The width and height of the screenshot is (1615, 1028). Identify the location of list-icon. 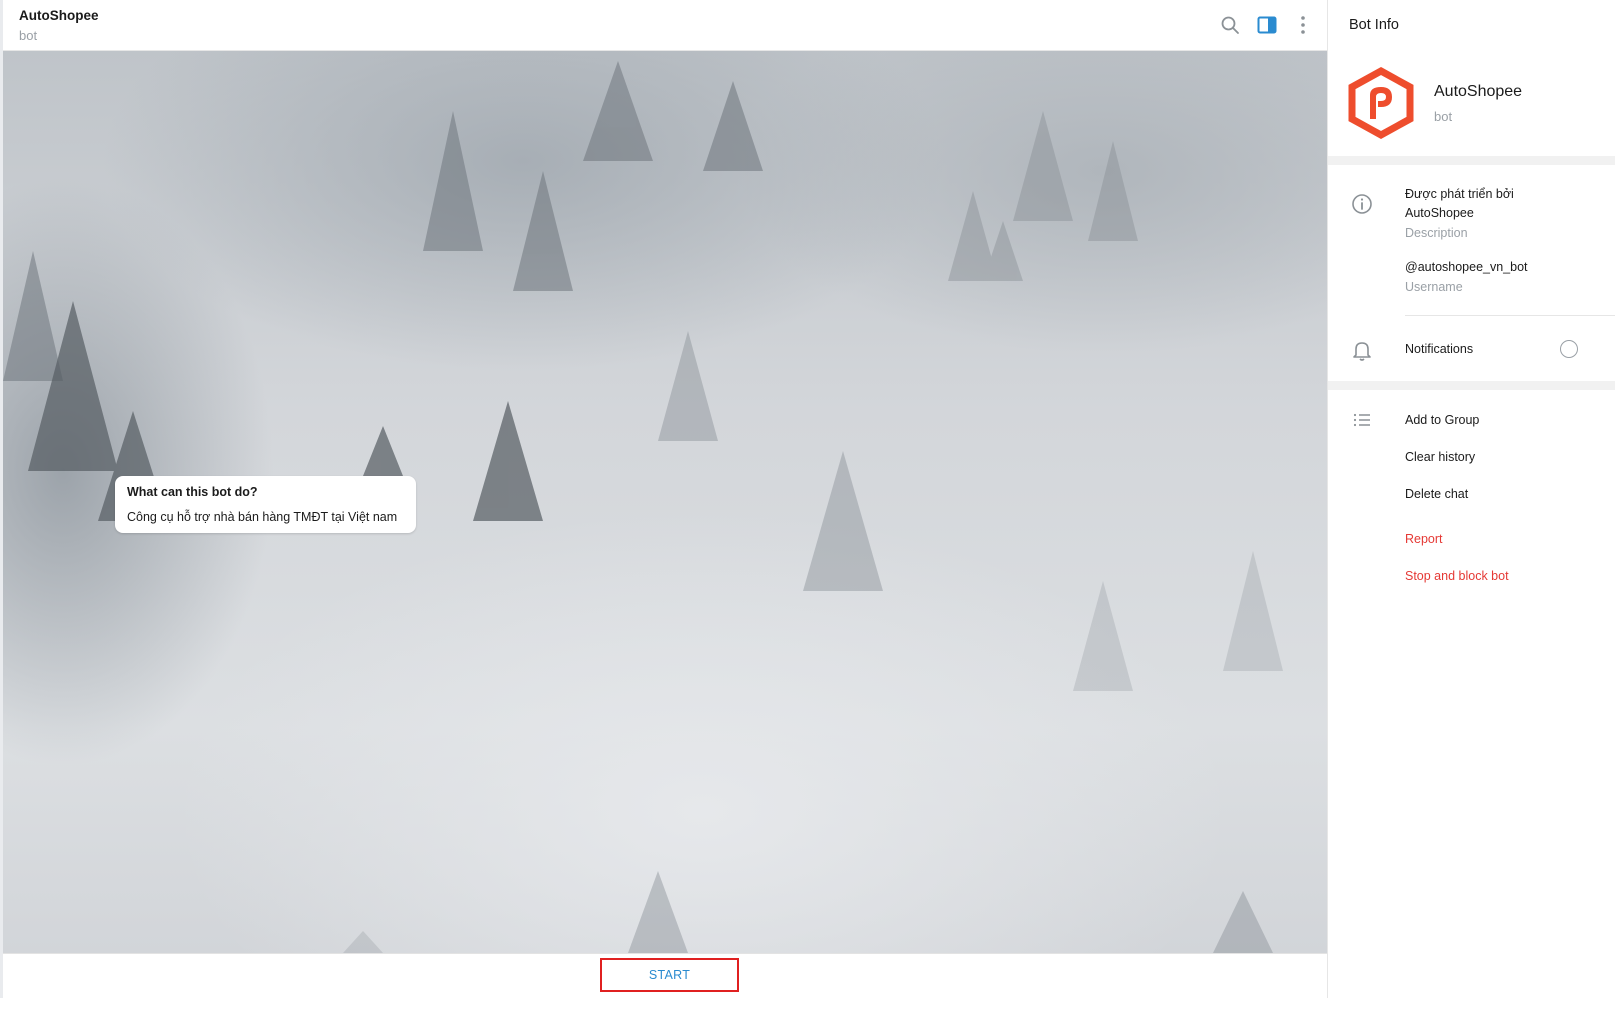
(1362, 420).